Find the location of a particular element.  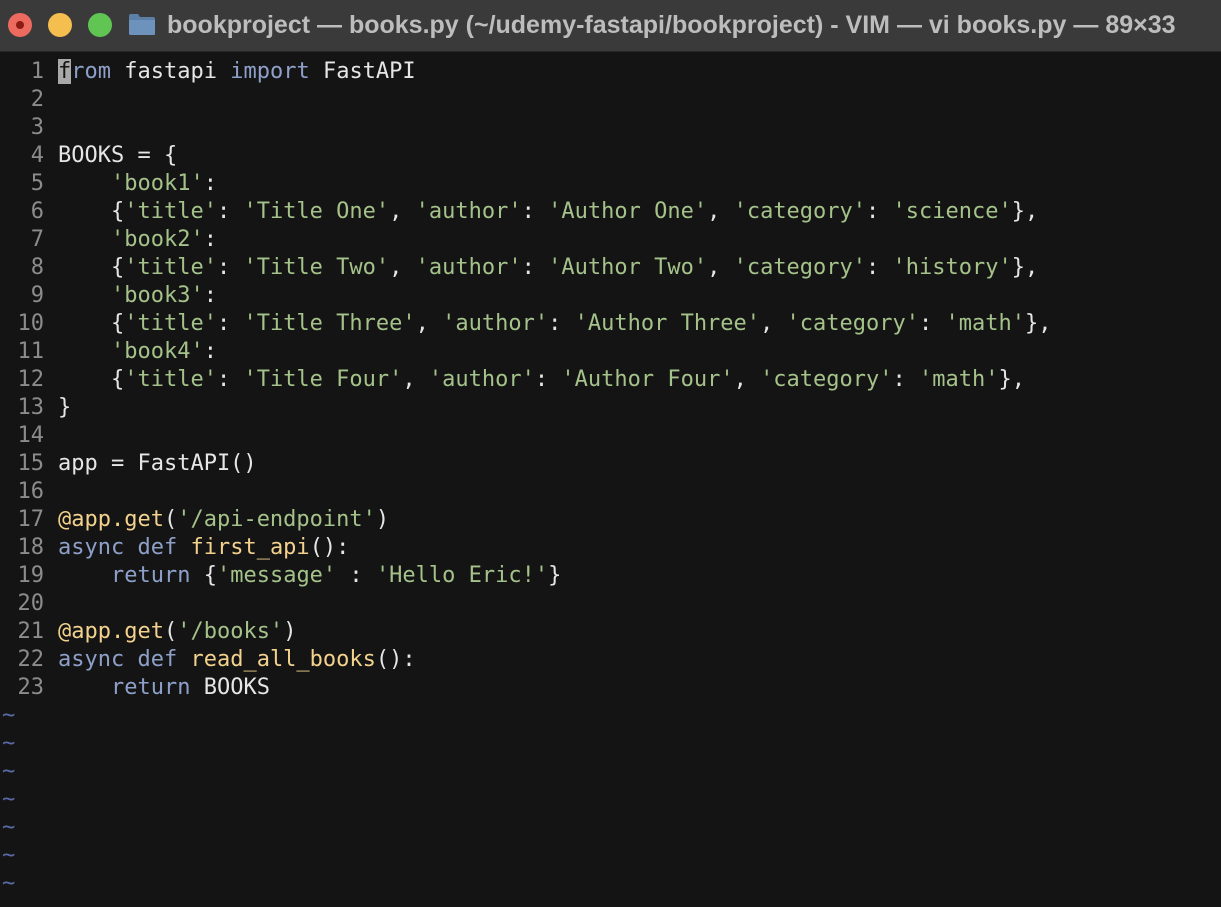

code-token: 'message' is located at coordinates (276, 575).